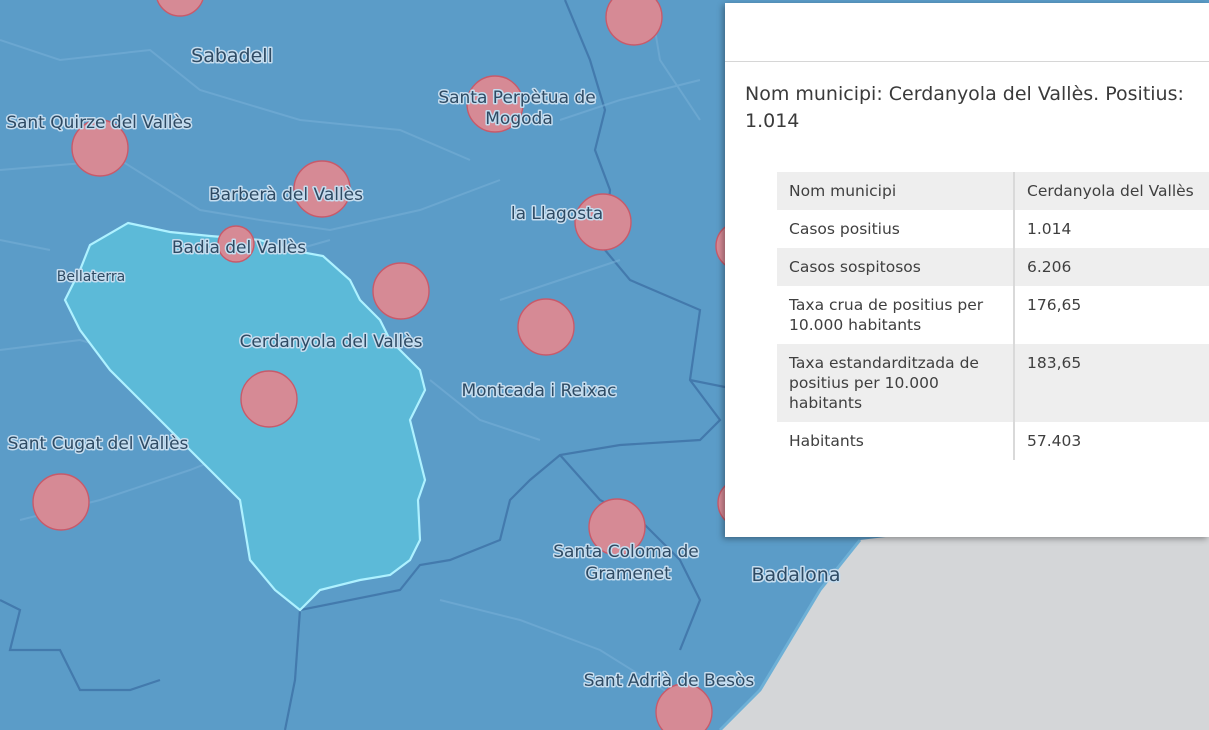 This screenshot has width=1209, height=730. What do you see at coordinates (1054, 363) in the screenshot?
I see `attribute-value: 183,65` at bounding box center [1054, 363].